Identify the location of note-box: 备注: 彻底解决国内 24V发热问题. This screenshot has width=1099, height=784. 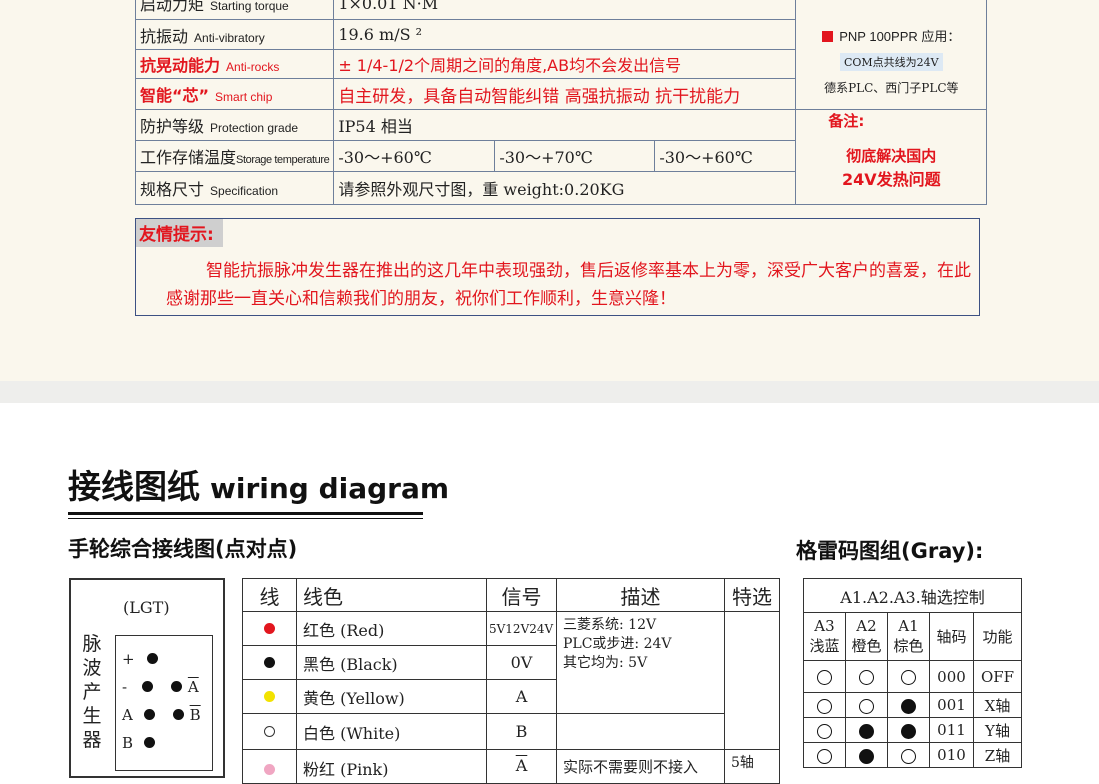
(891, 157).